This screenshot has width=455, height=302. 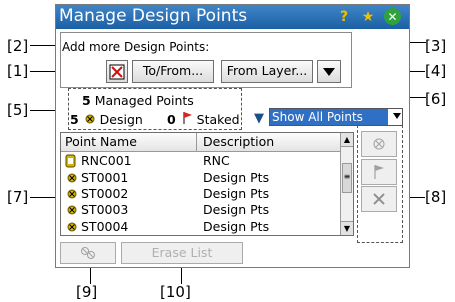 What do you see at coordinates (202, 178) in the screenshot?
I see `table-row: ST0001 Design Pts` at bounding box center [202, 178].